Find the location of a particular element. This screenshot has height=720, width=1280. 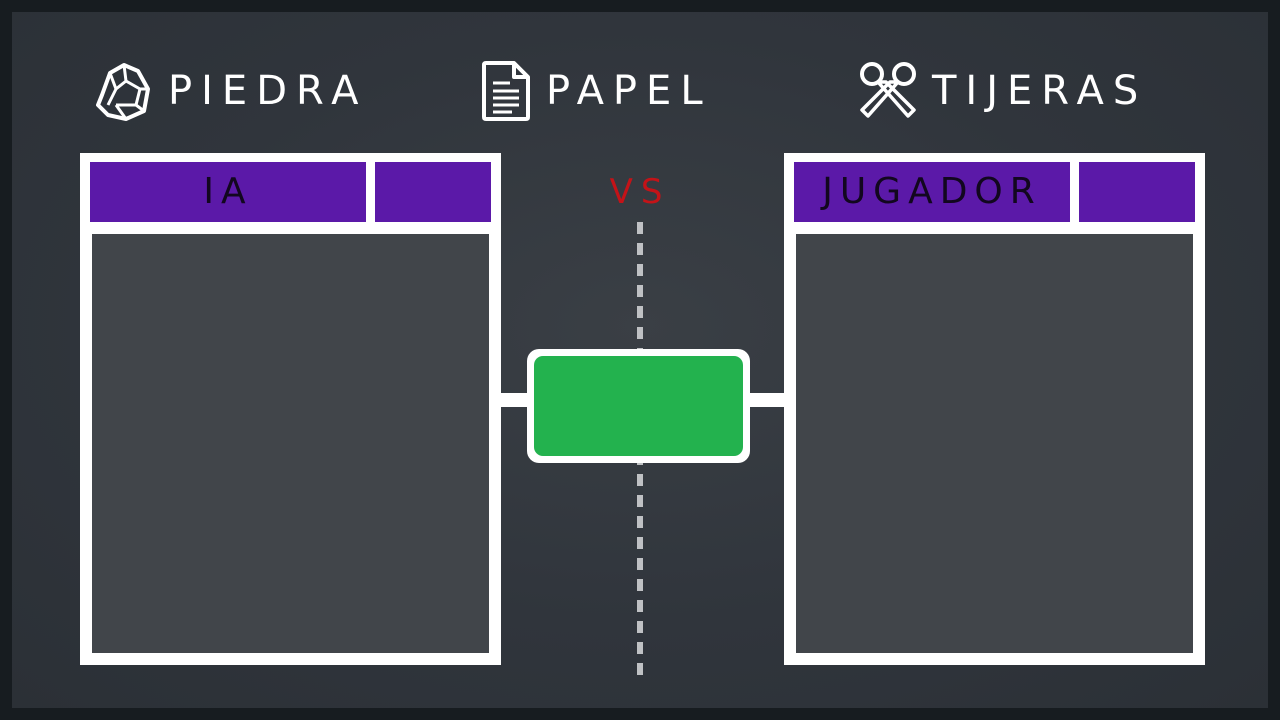

rock-icon is located at coordinates (123, 92).